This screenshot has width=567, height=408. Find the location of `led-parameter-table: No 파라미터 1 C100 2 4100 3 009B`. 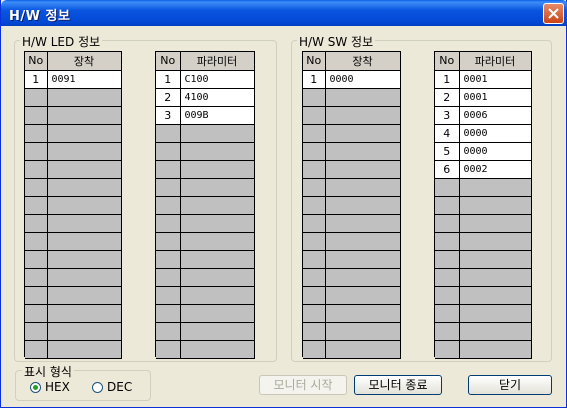

led-parameter-table: No 파라미터 1 C100 2 4100 3 009B is located at coordinates (205, 205).